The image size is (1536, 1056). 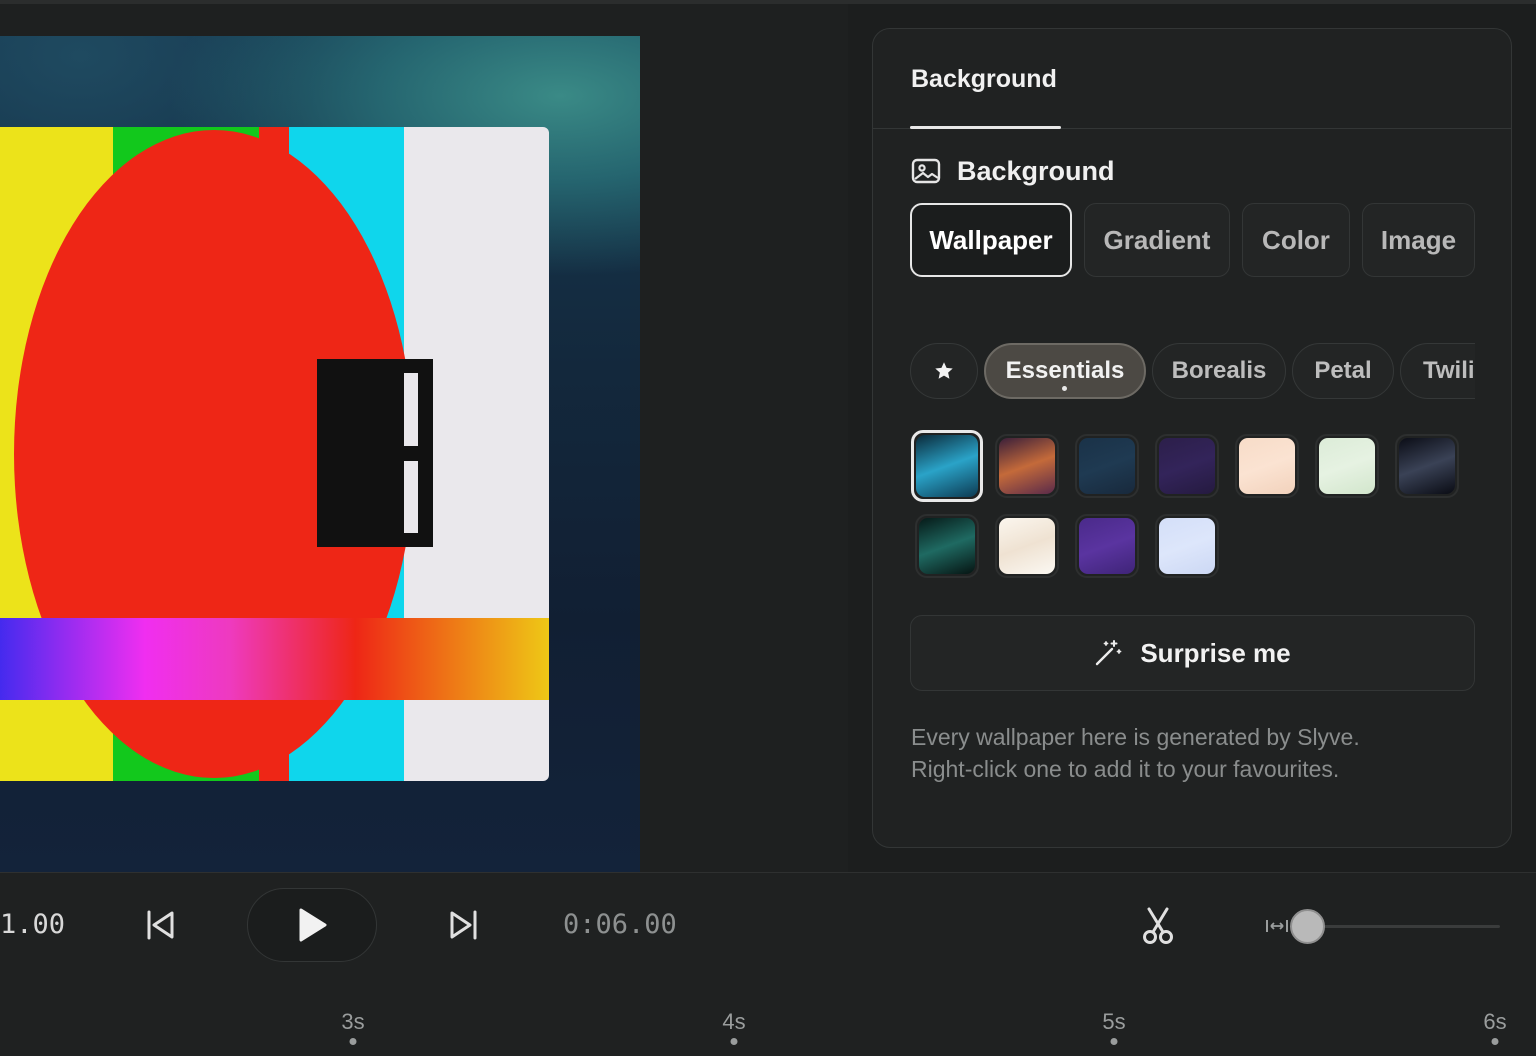 I want to click on category-essentials: Essentials, so click(x=1065, y=371).